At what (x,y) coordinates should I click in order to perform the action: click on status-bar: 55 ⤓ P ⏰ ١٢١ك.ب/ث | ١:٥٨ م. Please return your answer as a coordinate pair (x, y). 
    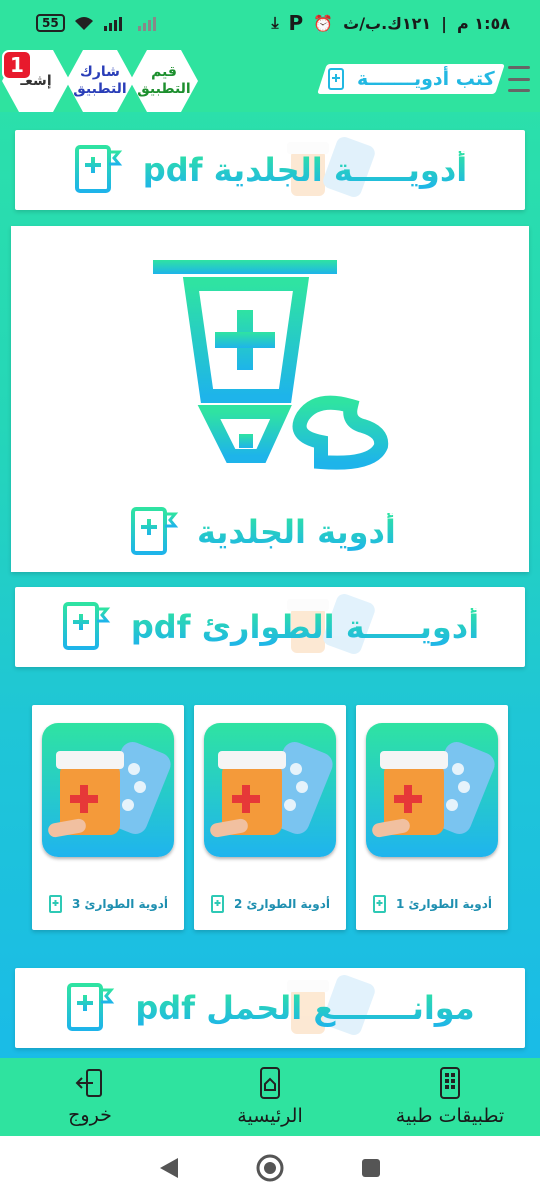
    Looking at the image, I should click on (270, 23).